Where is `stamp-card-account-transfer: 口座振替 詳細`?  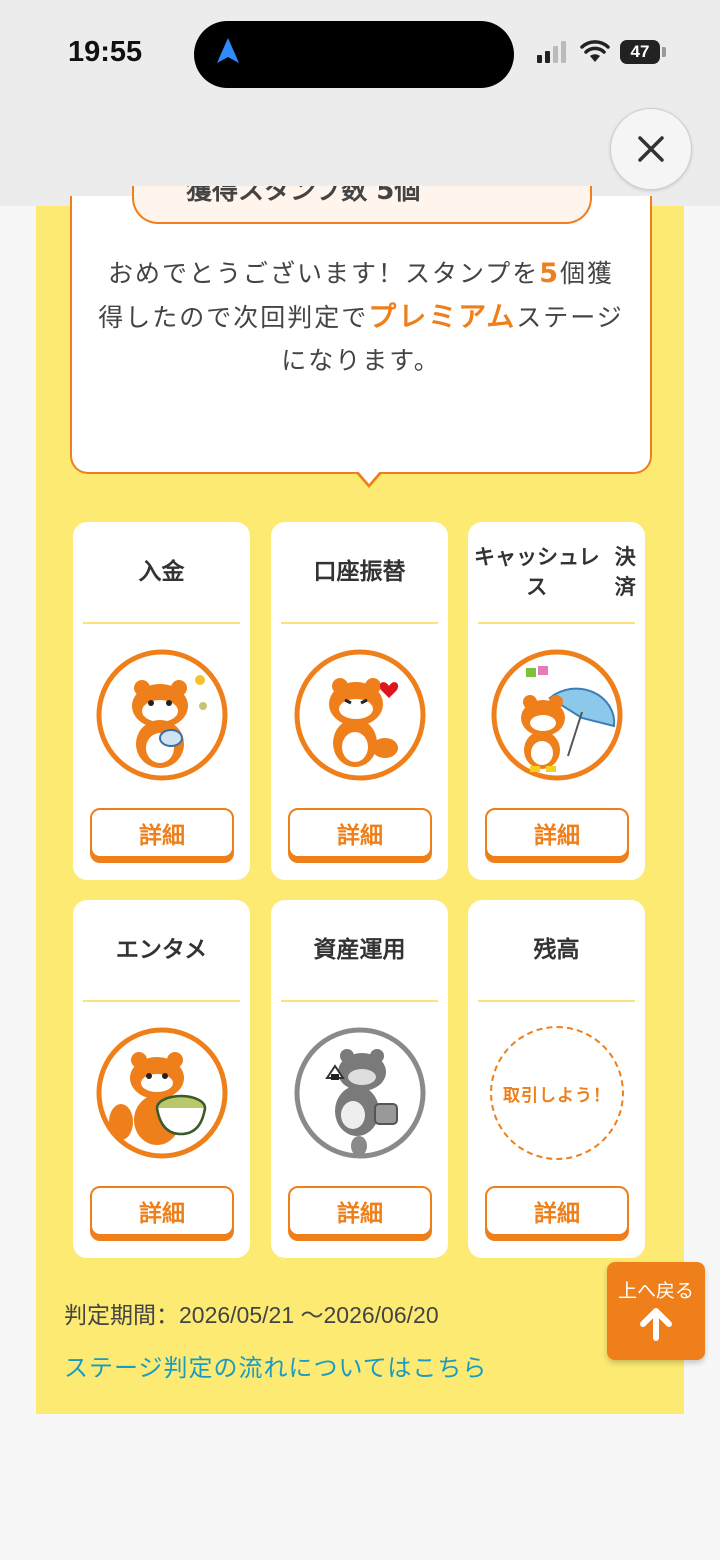 stamp-card-account-transfer: 口座振替 詳細 is located at coordinates (359, 701).